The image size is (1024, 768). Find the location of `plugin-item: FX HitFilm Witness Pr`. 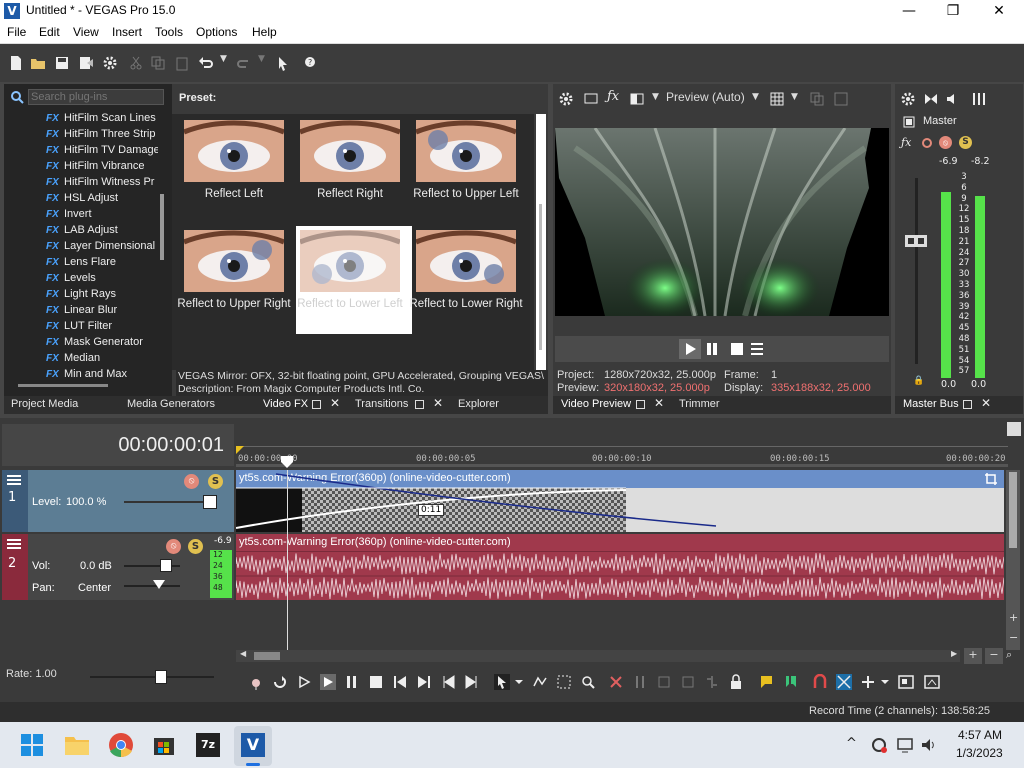

plugin-item: FX HitFilm Witness Pr is located at coordinates (81, 184).